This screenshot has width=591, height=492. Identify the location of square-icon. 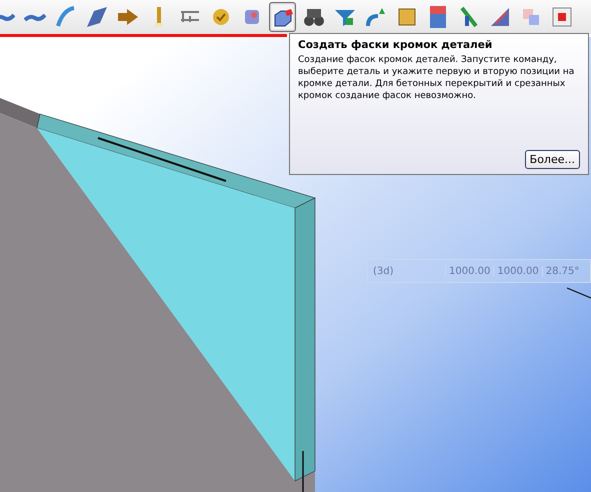
(407, 17).